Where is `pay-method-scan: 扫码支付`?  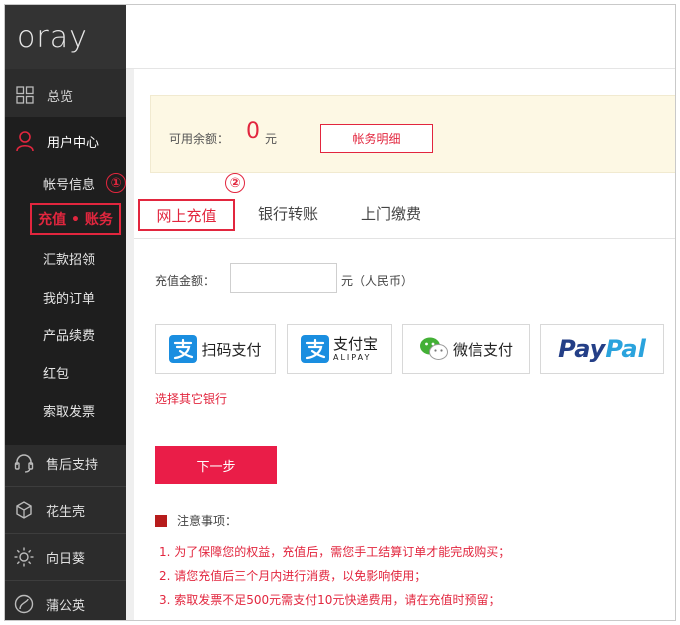
pay-method-scan: 扫码支付 is located at coordinates (215, 349).